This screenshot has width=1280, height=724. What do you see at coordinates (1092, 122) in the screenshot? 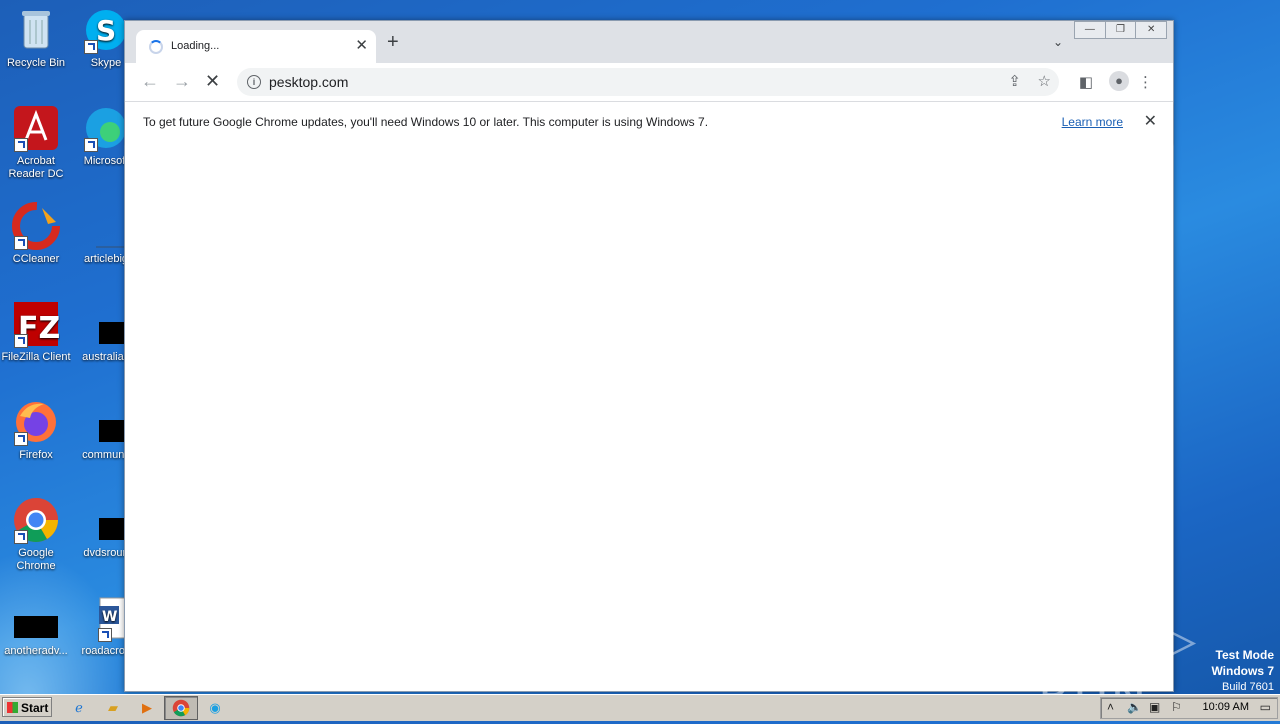
I see `learn-more-link: Learn more` at bounding box center [1092, 122].